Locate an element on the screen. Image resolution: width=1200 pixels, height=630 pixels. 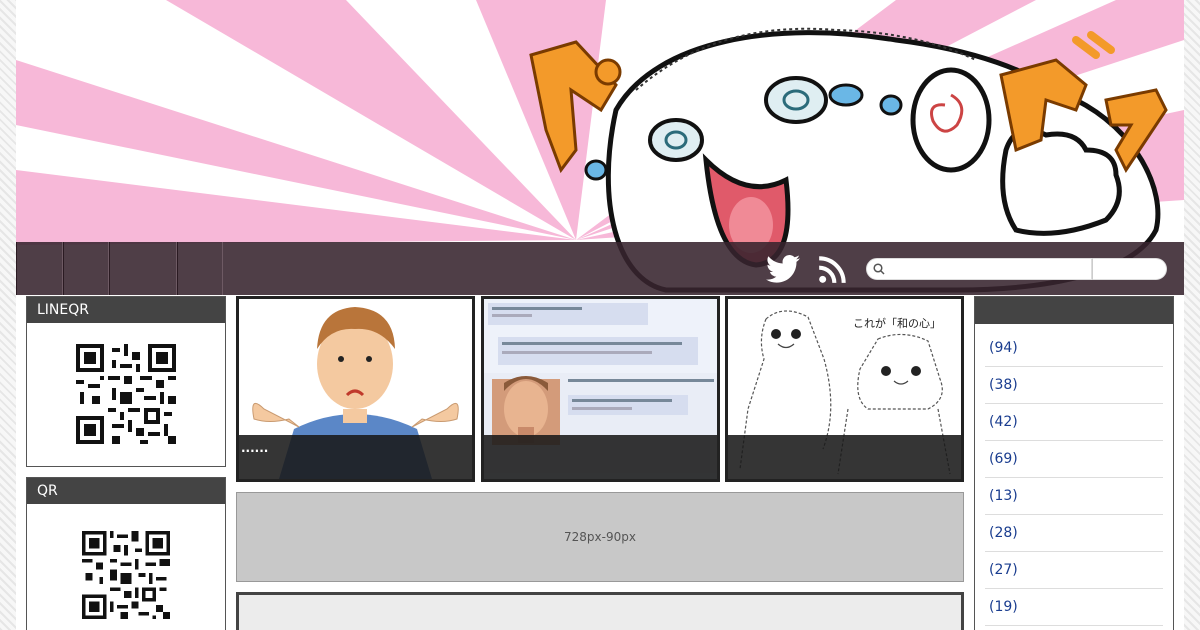
widget-title: QR is located at coordinates (126, 491).